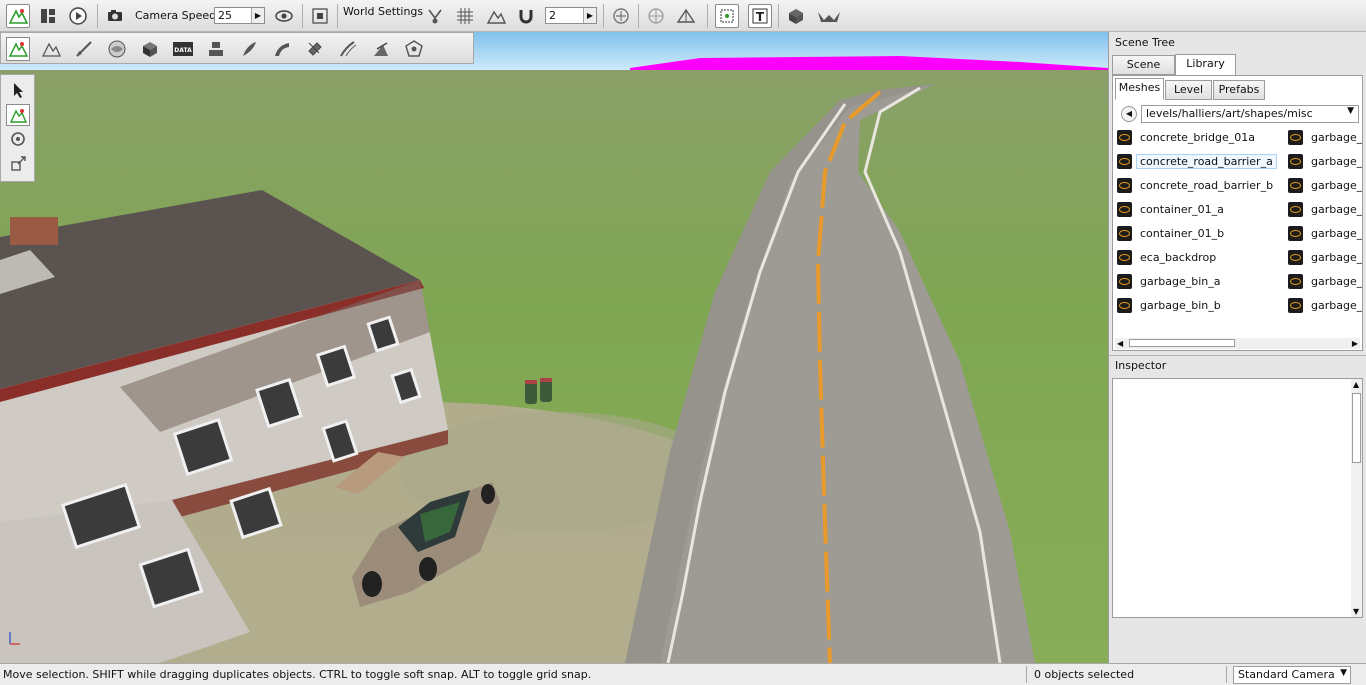  What do you see at coordinates (48, 16) in the screenshot?
I see `gui-editor-icon` at bounding box center [48, 16].